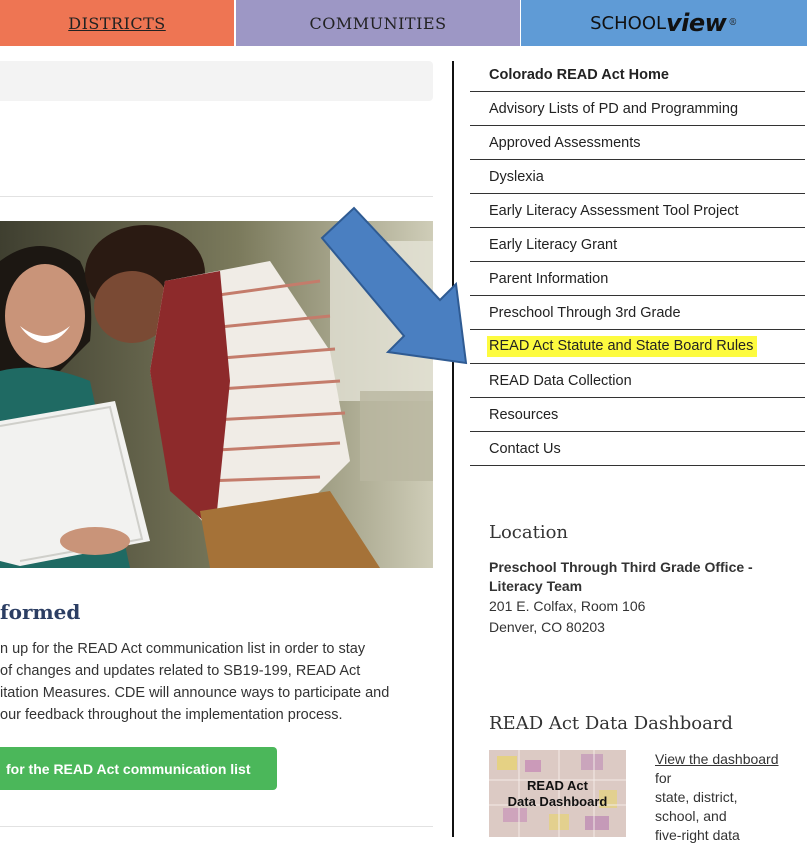  I want to click on tab-schoolview: SCHOOL view ®, so click(664, 23).